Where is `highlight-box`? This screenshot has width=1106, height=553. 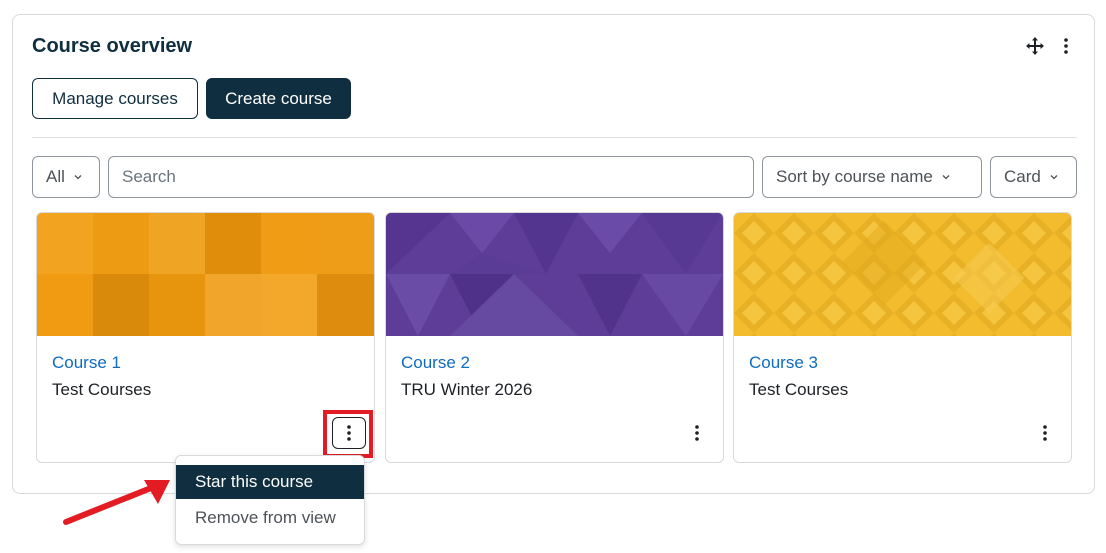
highlight-box is located at coordinates (348, 434).